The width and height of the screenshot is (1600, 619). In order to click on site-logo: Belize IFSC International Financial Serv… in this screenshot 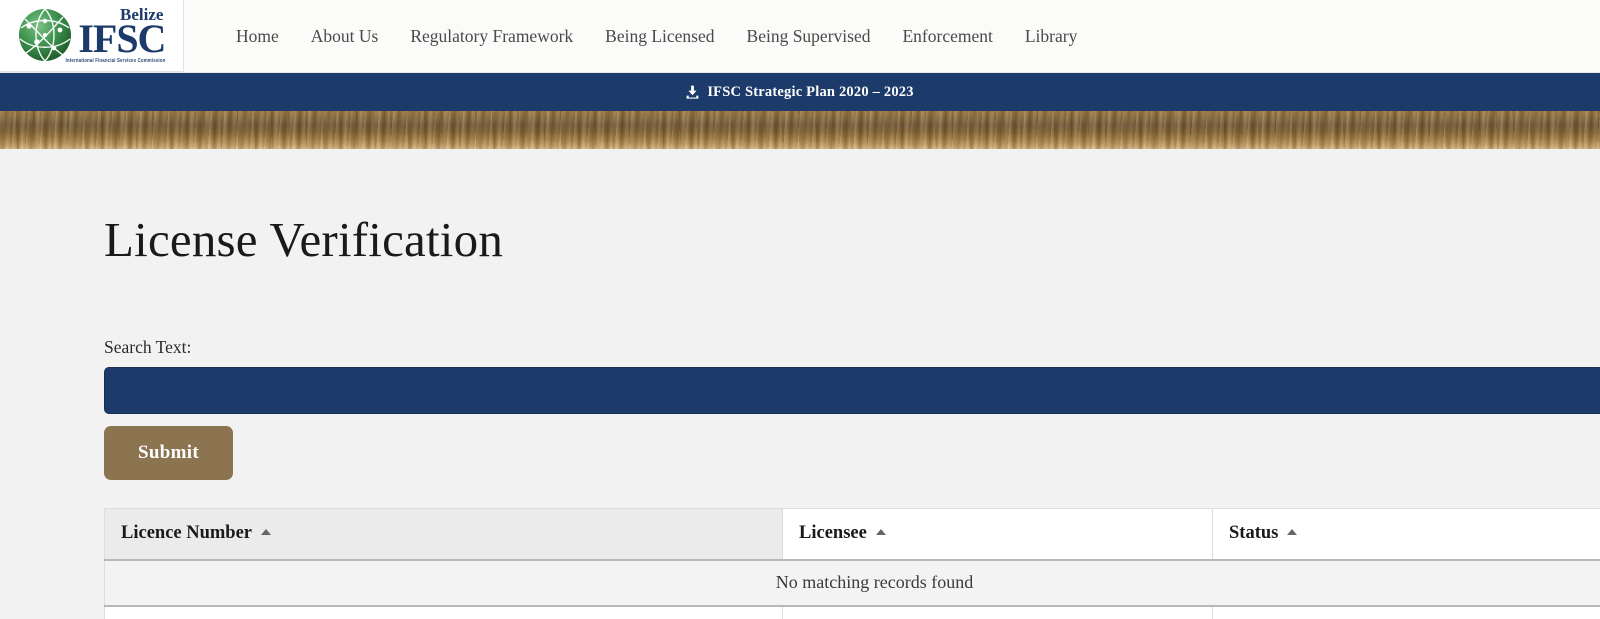, I will do `click(92, 36)`.